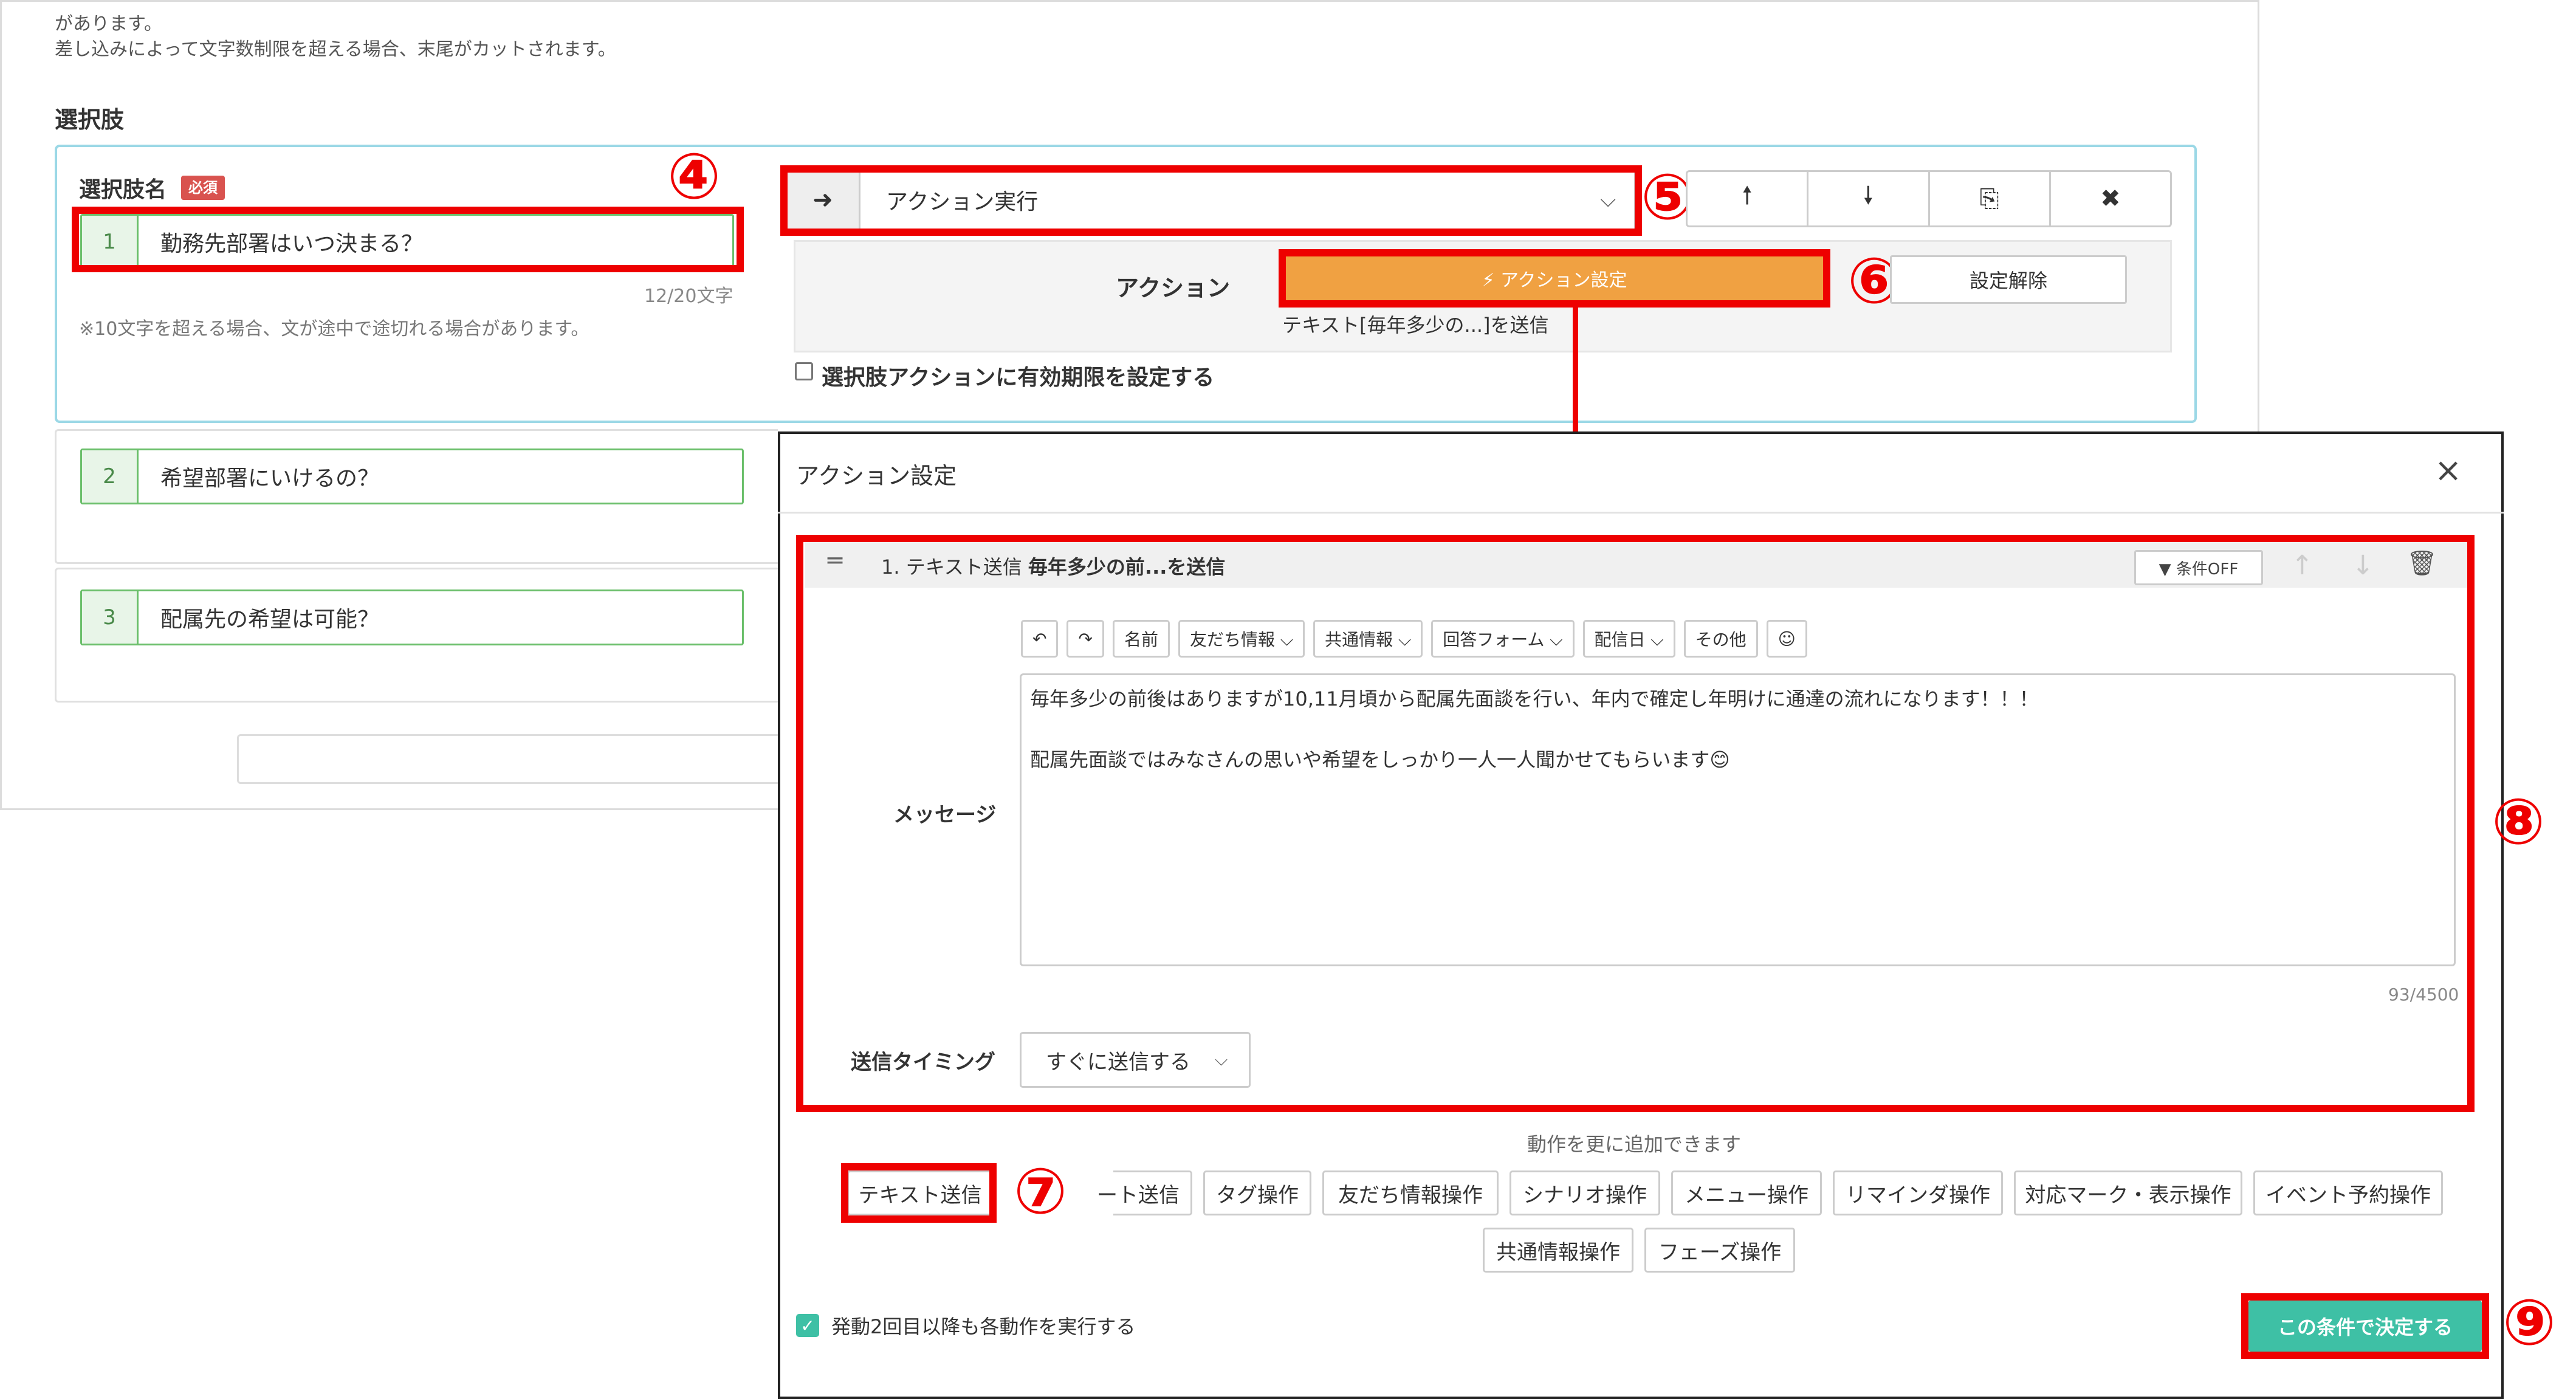 This screenshot has height=1399, width=2576. What do you see at coordinates (876, 475) in the screenshot?
I see `modal-title: アクション設定` at bounding box center [876, 475].